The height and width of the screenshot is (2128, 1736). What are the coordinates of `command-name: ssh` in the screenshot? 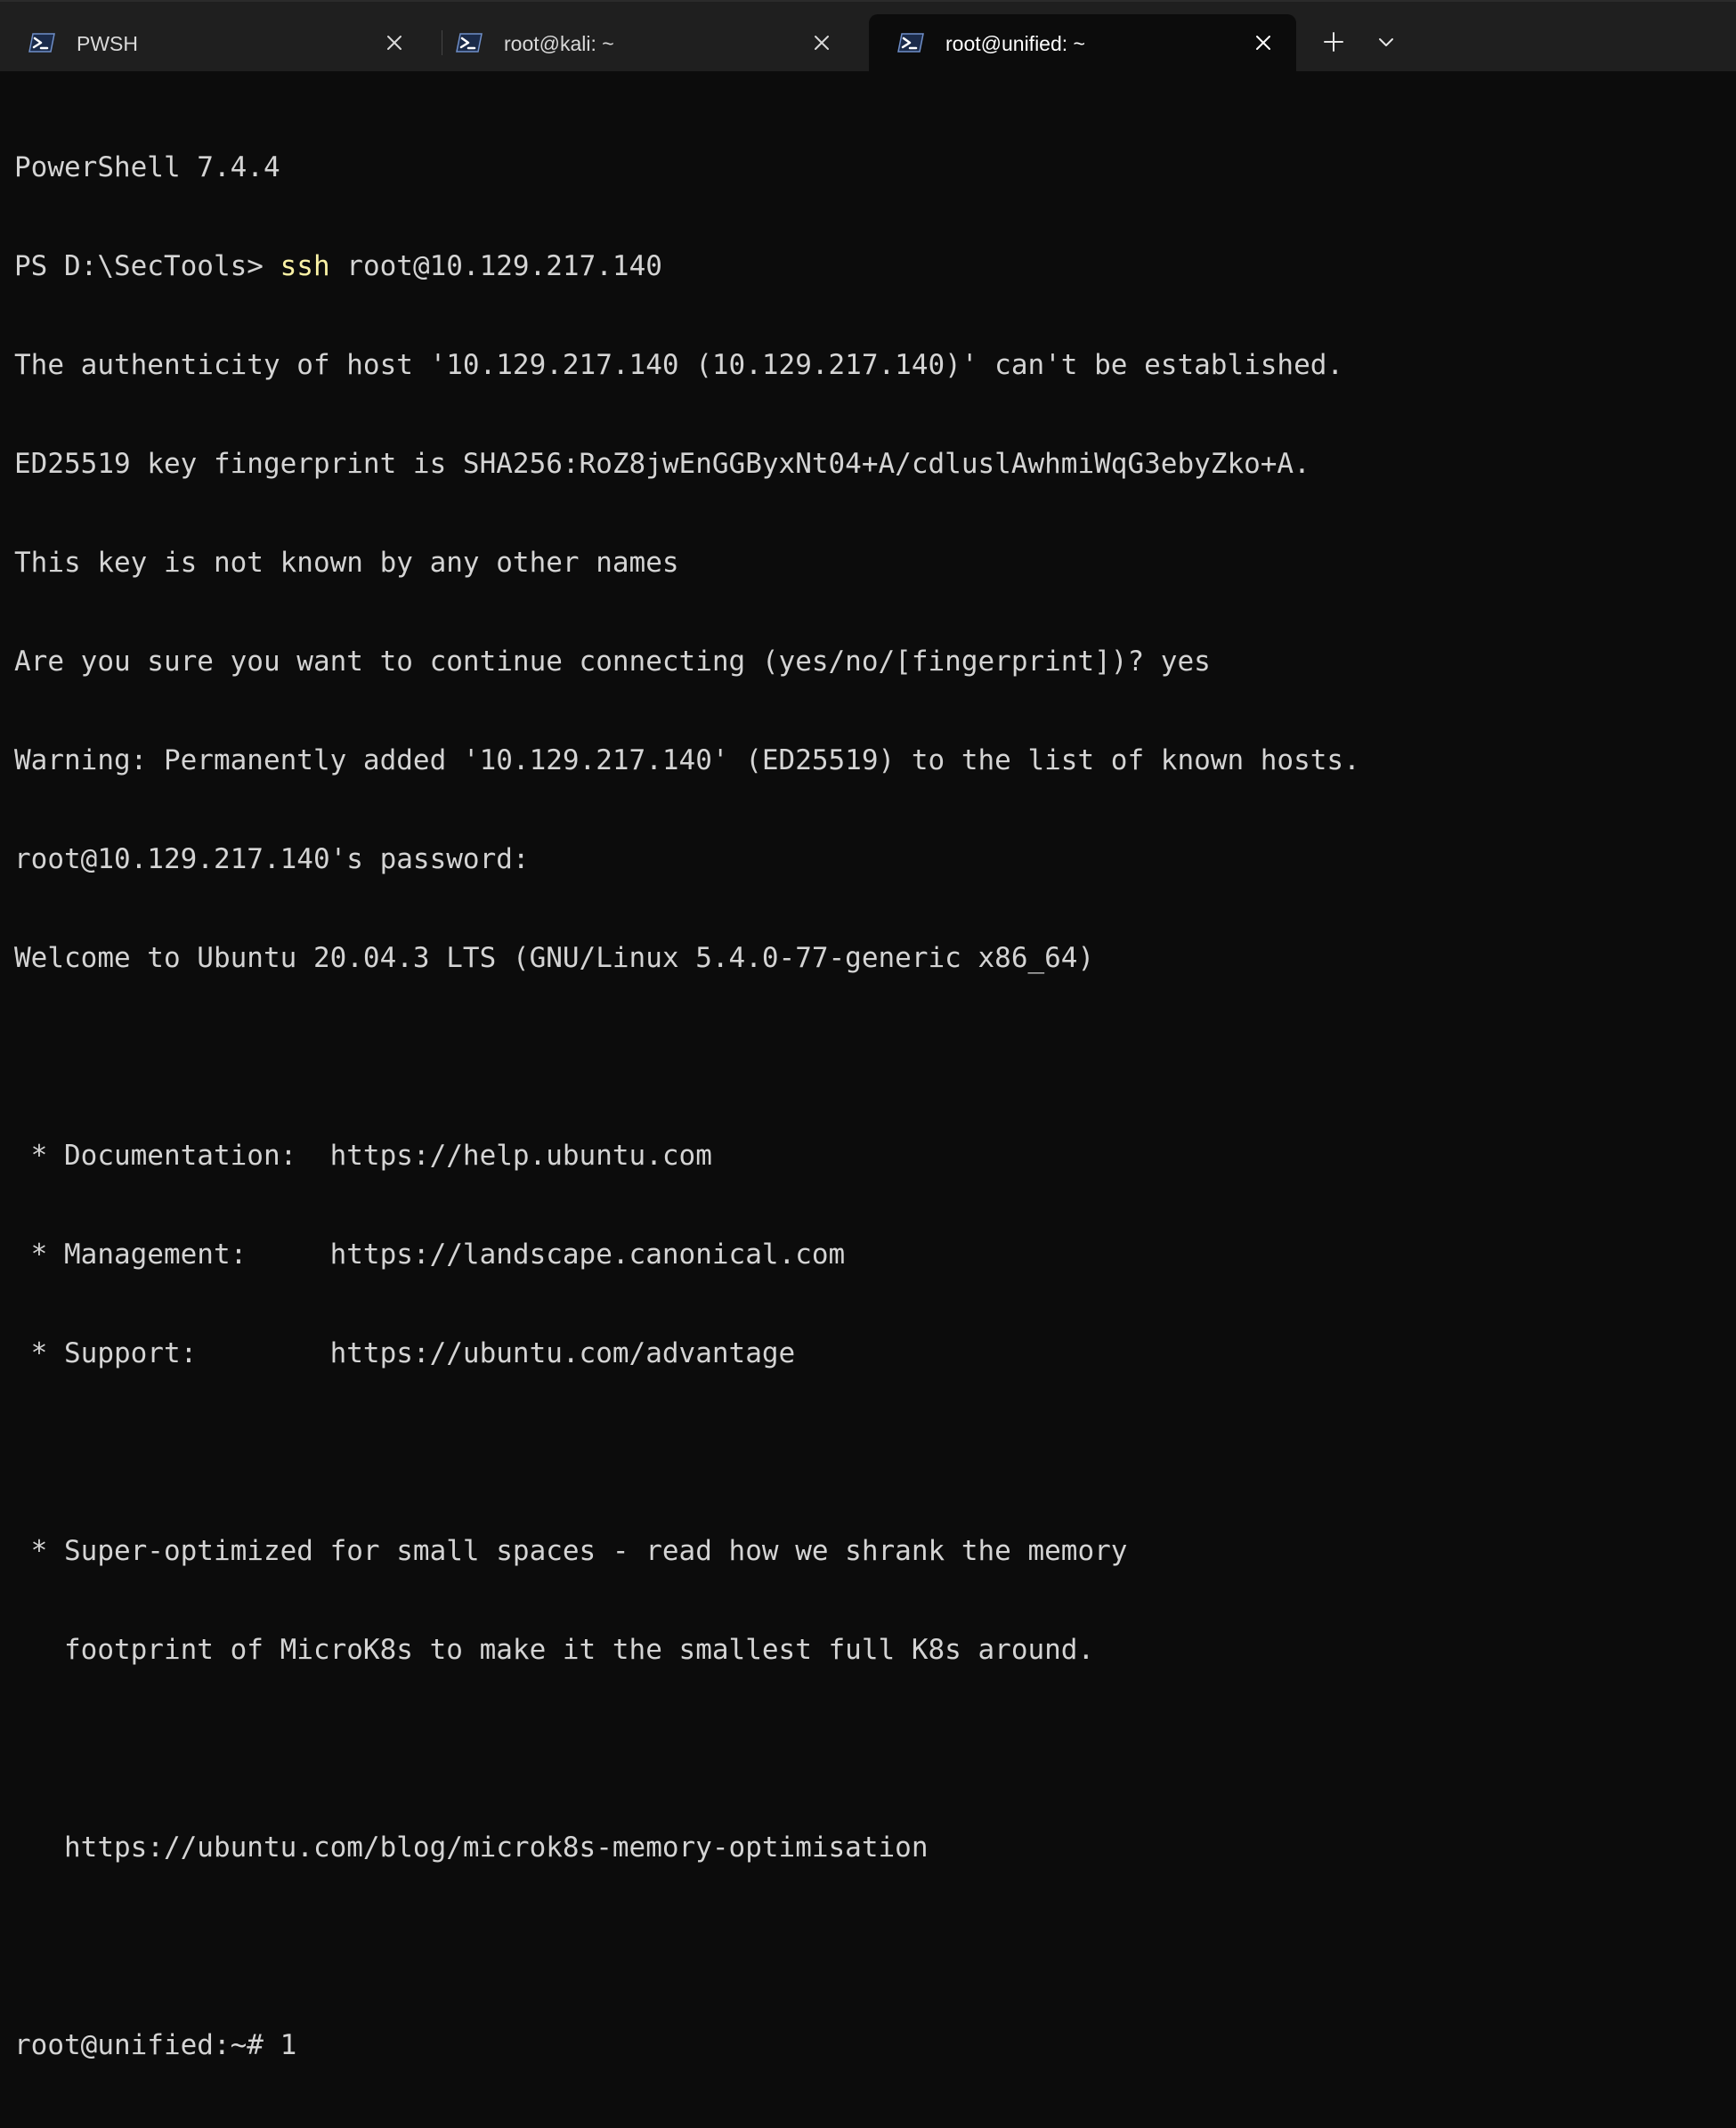 It's located at (305, 266).